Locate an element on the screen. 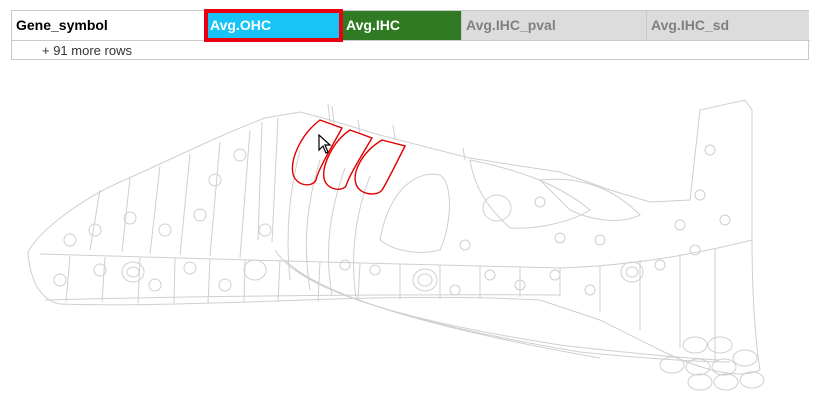 Image resolution: width=824 pixels, height=408 pixels. column-header-avg-ohc: Avg.OHC is located at coordinates (274, 25).